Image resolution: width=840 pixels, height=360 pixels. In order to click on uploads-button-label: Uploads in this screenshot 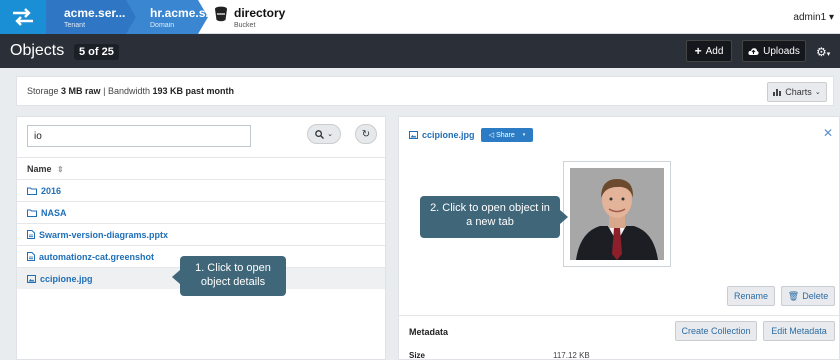, I will do `click(781, 51)`.